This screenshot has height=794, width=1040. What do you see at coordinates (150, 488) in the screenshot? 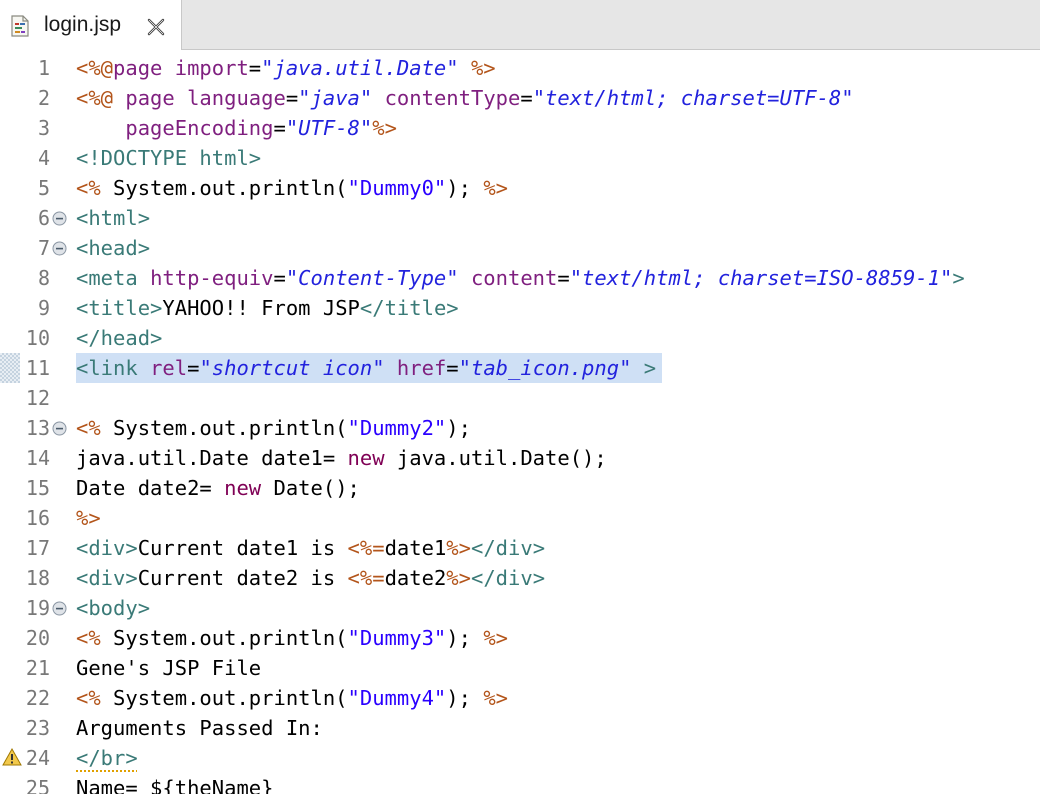
I see `code-token: Date date2=` at bounding box center [150, 488].